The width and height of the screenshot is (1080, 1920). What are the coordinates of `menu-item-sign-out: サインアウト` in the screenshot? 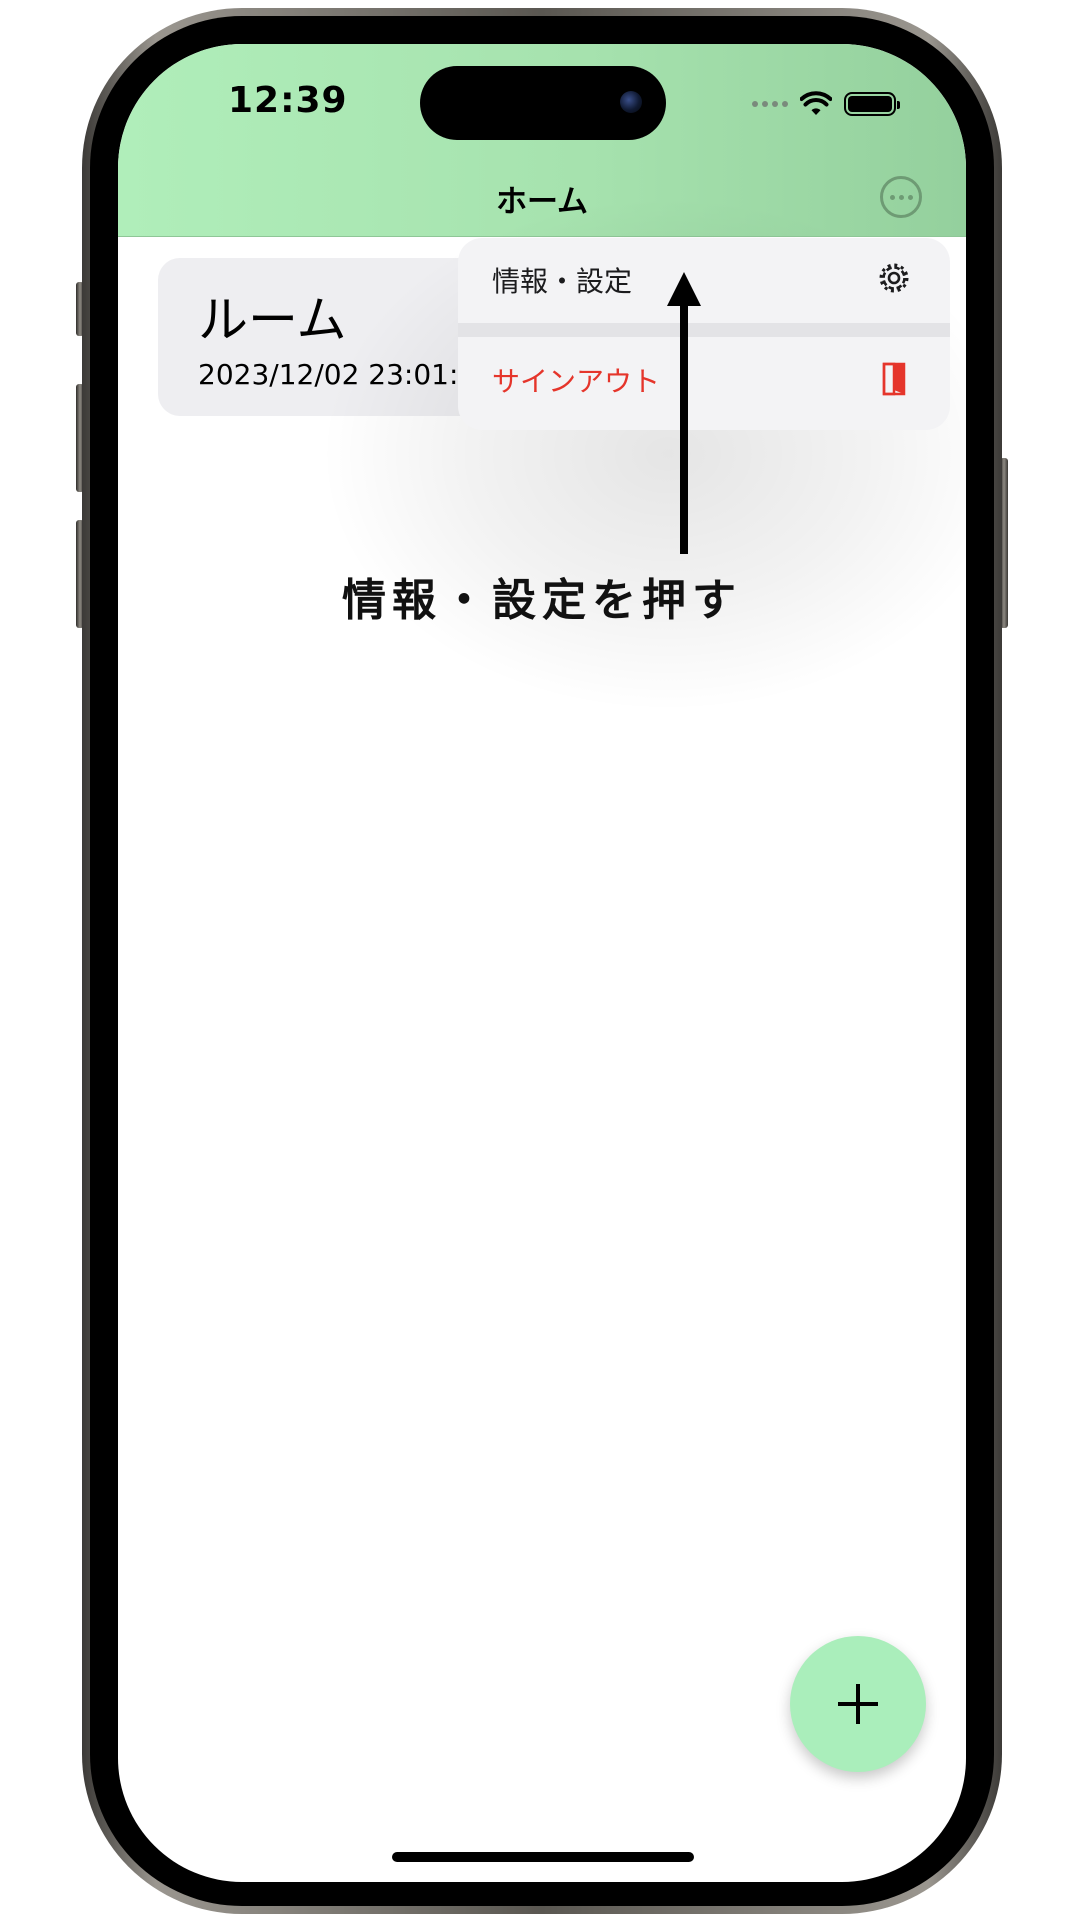 It's located at (704, 379).